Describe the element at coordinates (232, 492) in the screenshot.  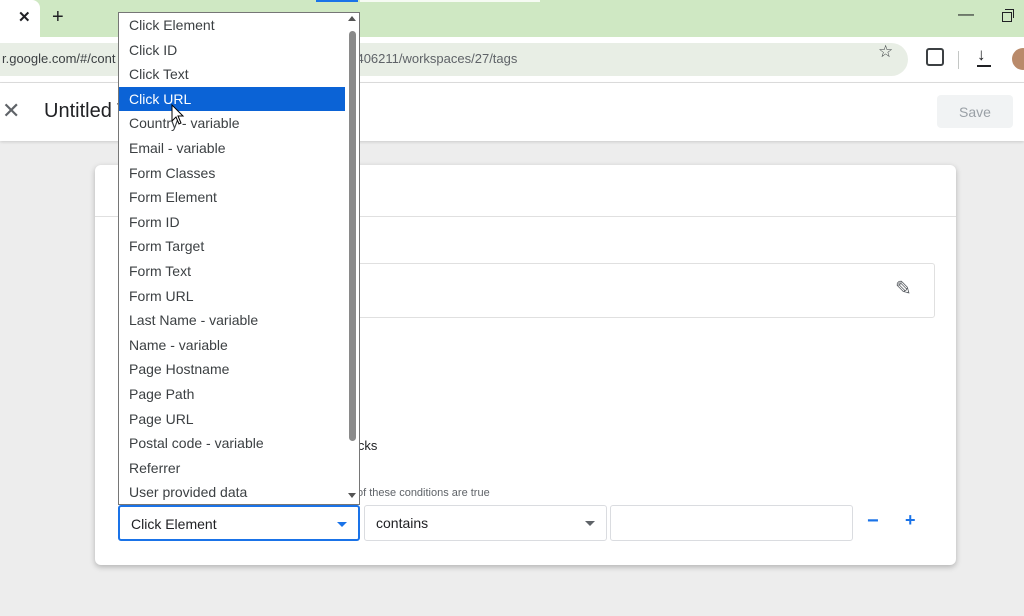
I see `dropdown-option: User provided data` at that location.